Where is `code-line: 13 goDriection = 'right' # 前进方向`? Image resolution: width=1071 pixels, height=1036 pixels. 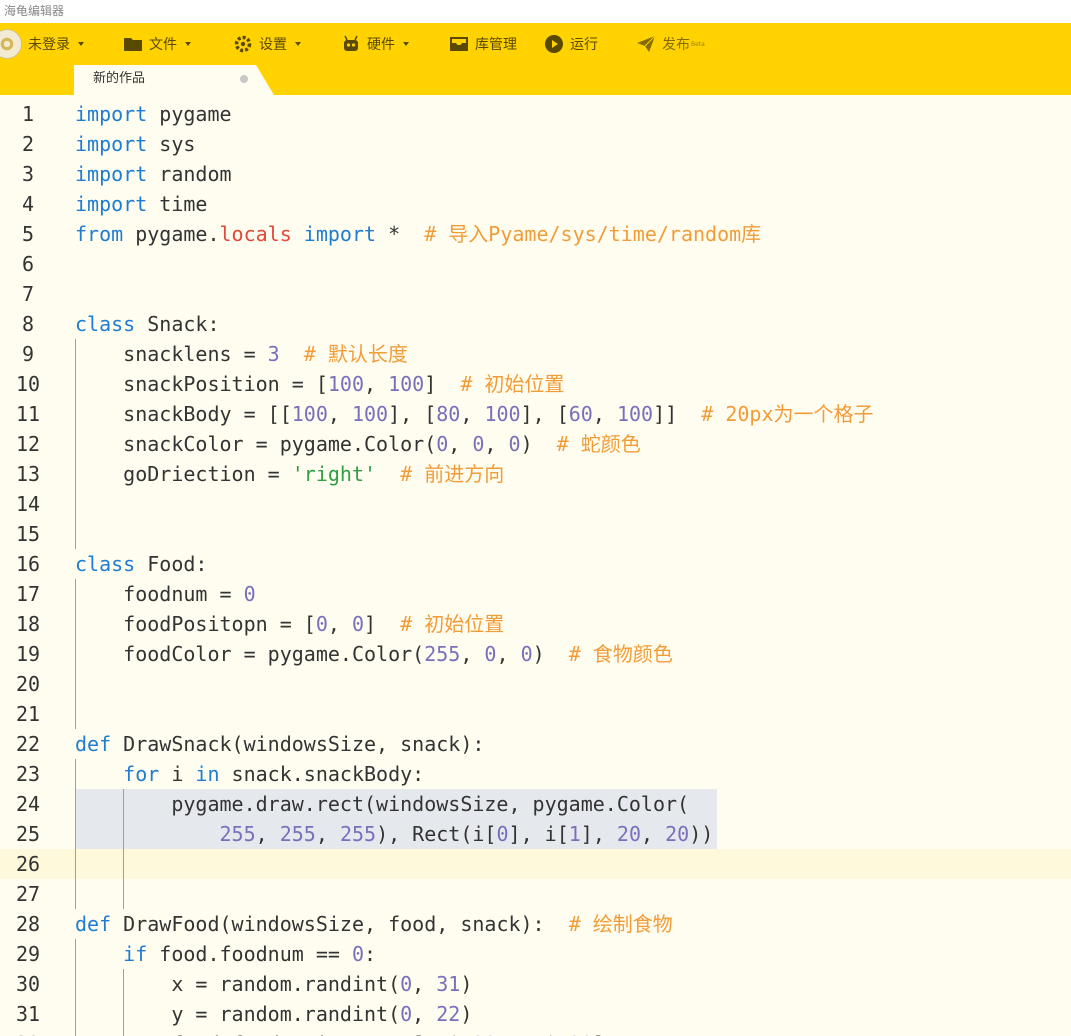 code-line: 13 goDriection = 'right' # 前进方向 is located at coordinates (535, 474).